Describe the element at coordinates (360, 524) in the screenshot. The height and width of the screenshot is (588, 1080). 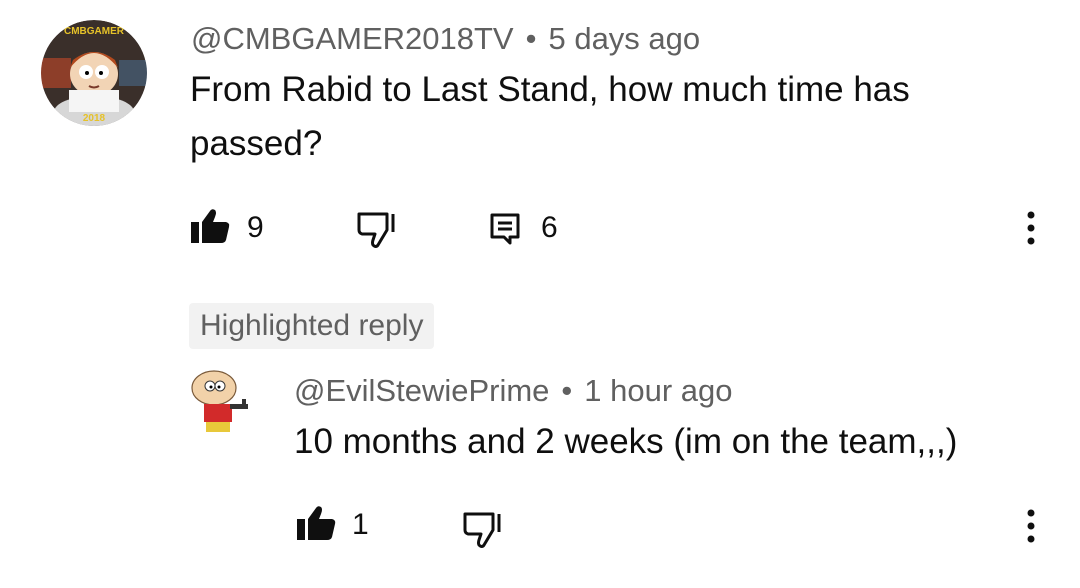
I see `reply-like-count: 1` at that location.